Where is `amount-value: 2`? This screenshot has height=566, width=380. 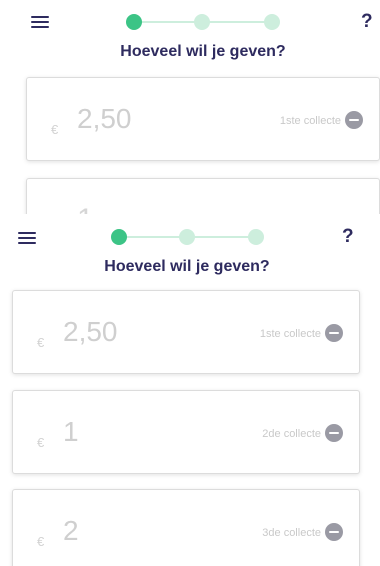
amount-value: 2 is located at coordinates (71, 531).